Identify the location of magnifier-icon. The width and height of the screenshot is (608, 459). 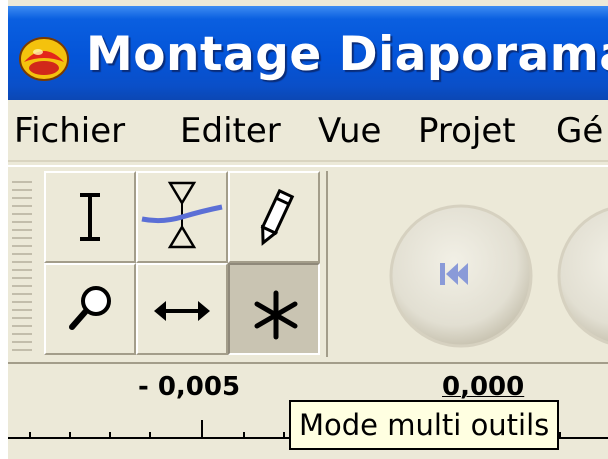
(90, 308).